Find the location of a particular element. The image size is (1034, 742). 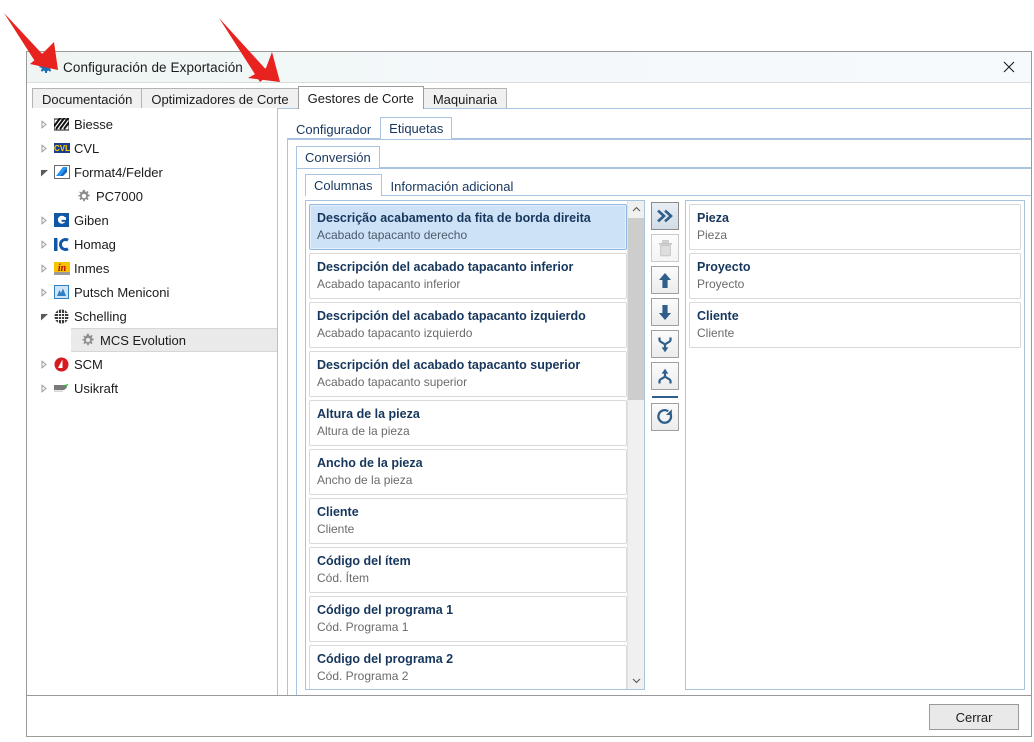

split-button is located at coordinates (665, 376).